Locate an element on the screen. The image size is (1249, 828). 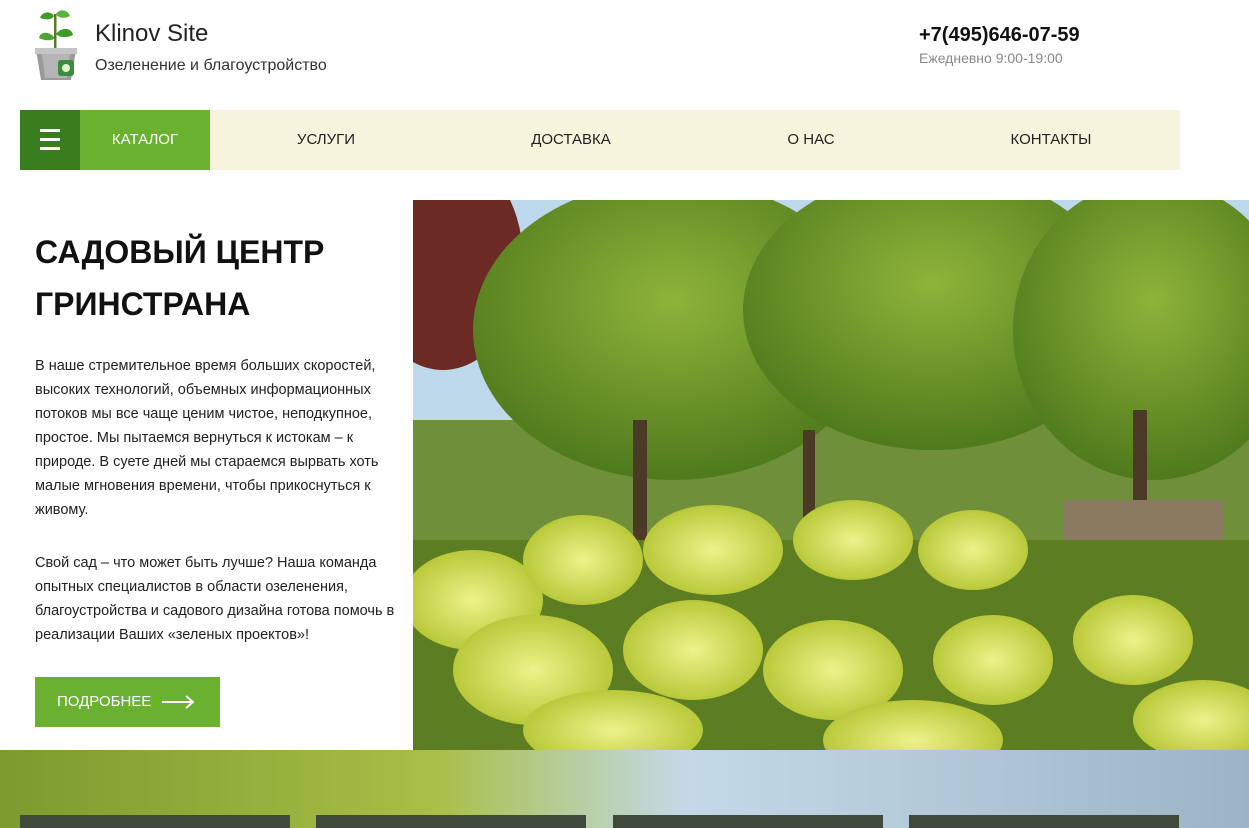
working-hours: Ежедневно 9:00-19:00 is located at coordinates (991, 58).